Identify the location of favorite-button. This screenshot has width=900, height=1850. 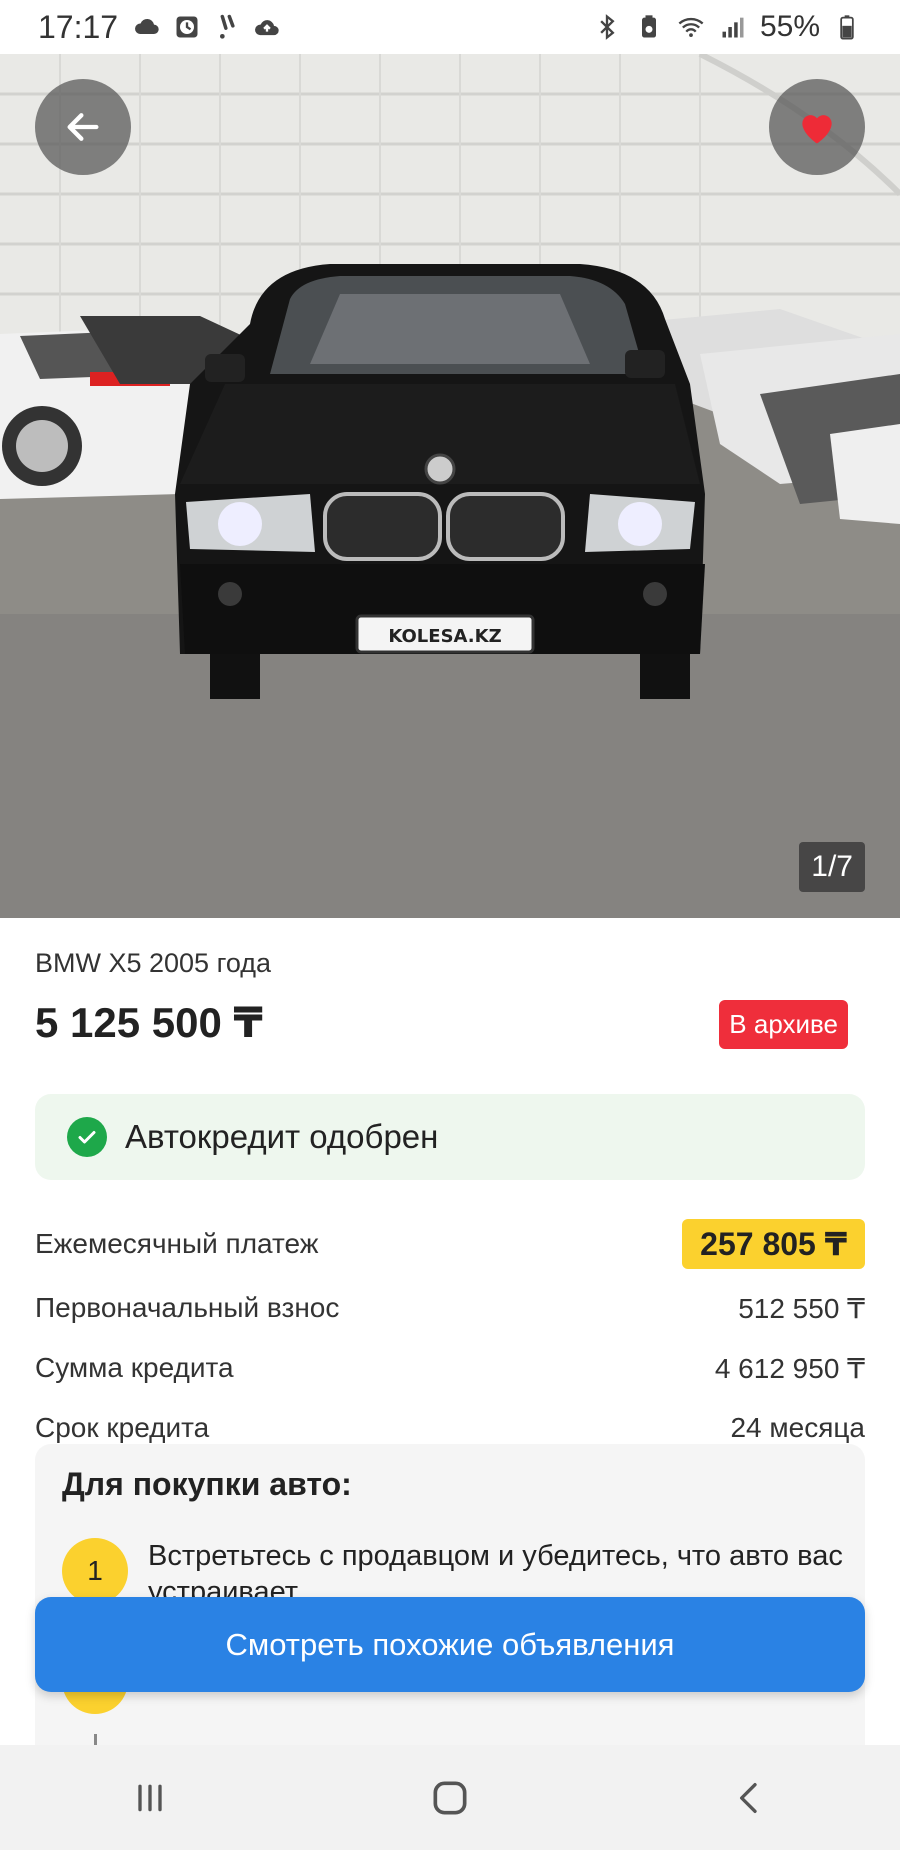
(817, 127).